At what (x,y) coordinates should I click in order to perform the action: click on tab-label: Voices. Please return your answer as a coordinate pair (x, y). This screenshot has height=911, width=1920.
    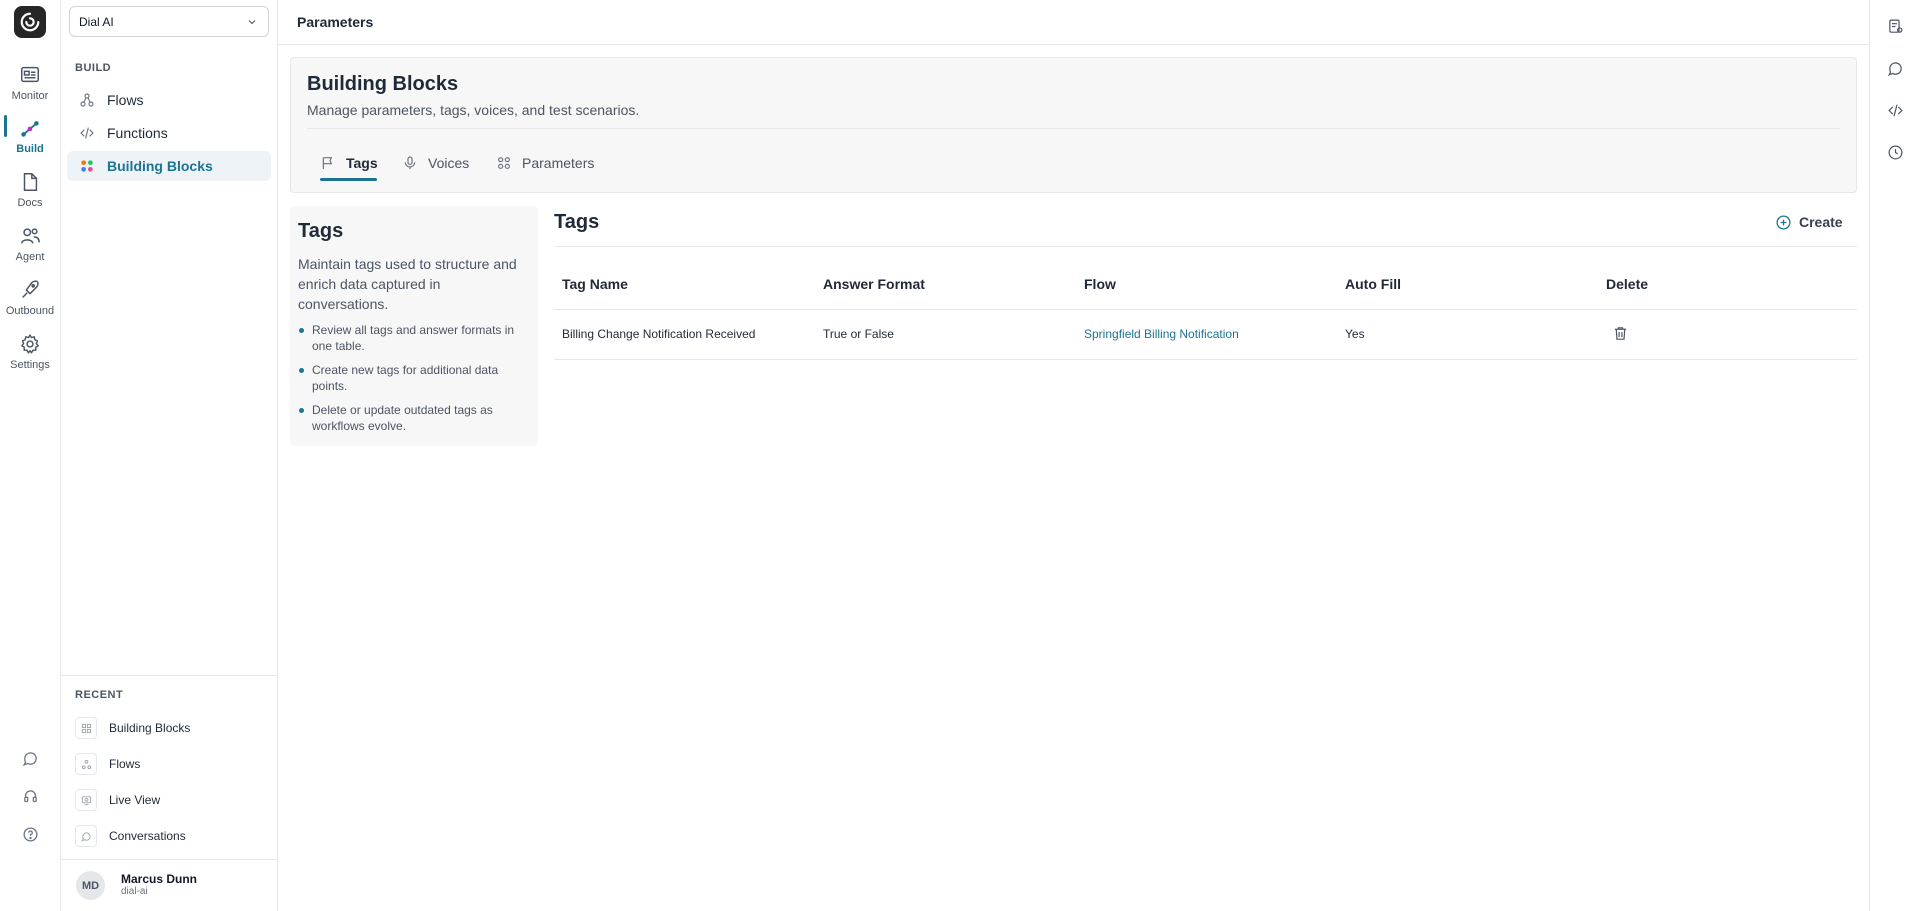
    Looking at the image, I should click on (449, 163).